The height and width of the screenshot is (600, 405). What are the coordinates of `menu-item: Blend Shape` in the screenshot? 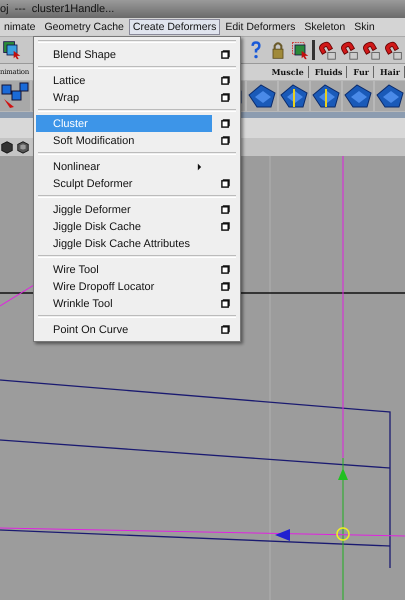 It's located at (137, 54).